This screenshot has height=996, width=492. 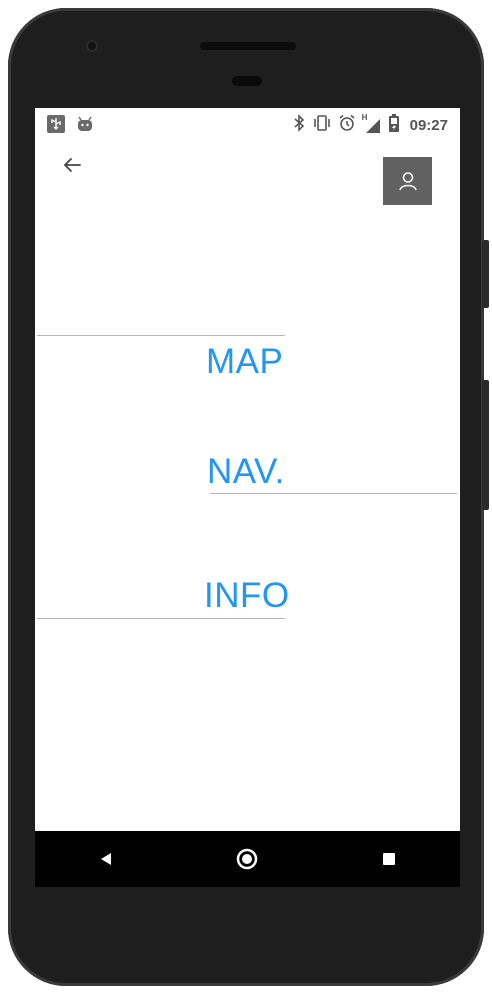 I want to click on signal-icon: H, so click(x=372, y=123).